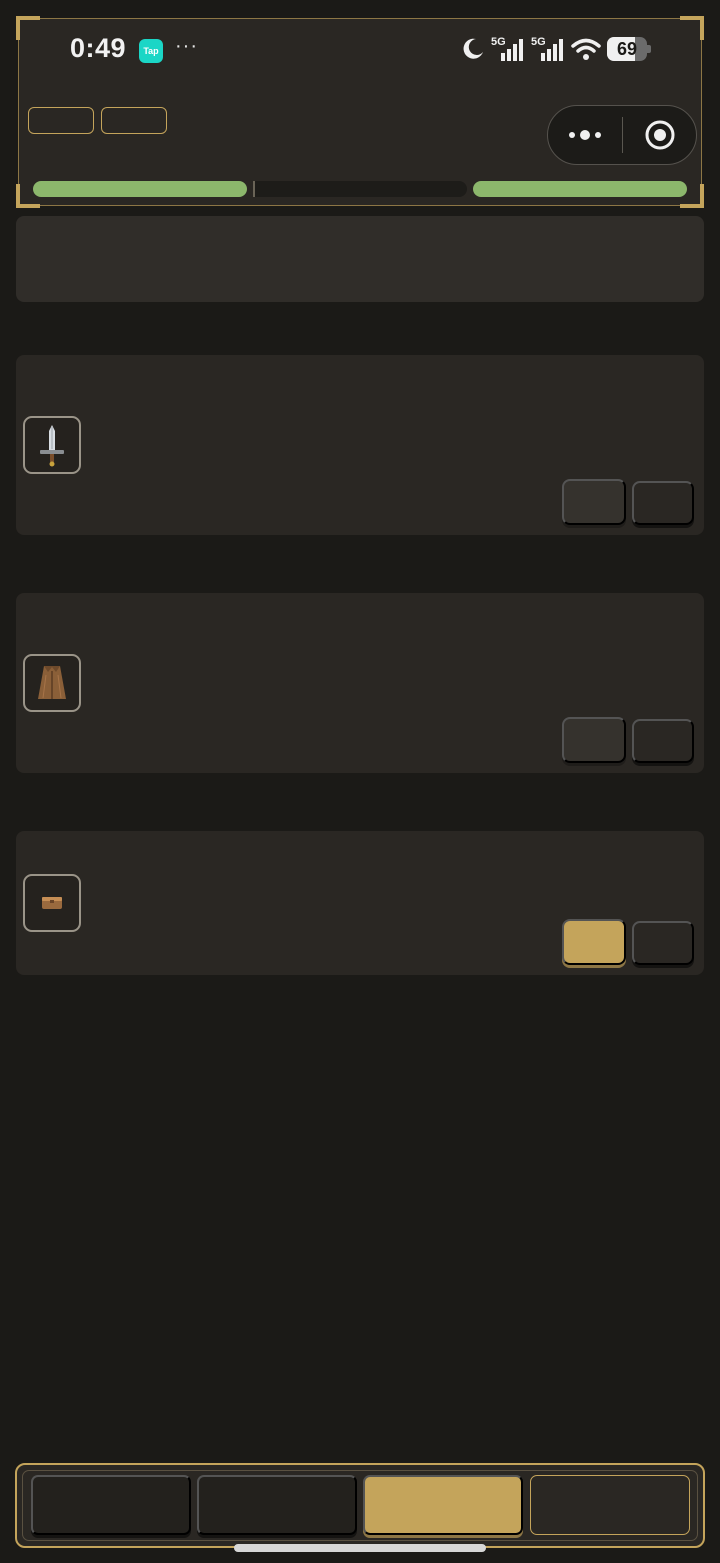  Describe the element at coordinates (360, 189) in the screenshot. I see `mp-bar` at that location.